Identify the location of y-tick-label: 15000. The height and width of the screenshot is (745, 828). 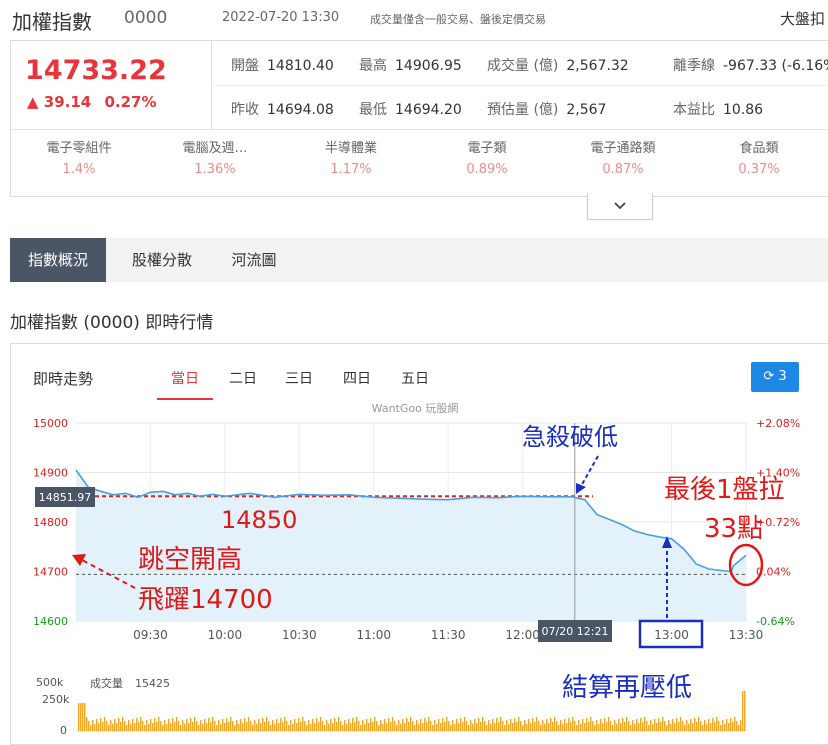
(50, 423).